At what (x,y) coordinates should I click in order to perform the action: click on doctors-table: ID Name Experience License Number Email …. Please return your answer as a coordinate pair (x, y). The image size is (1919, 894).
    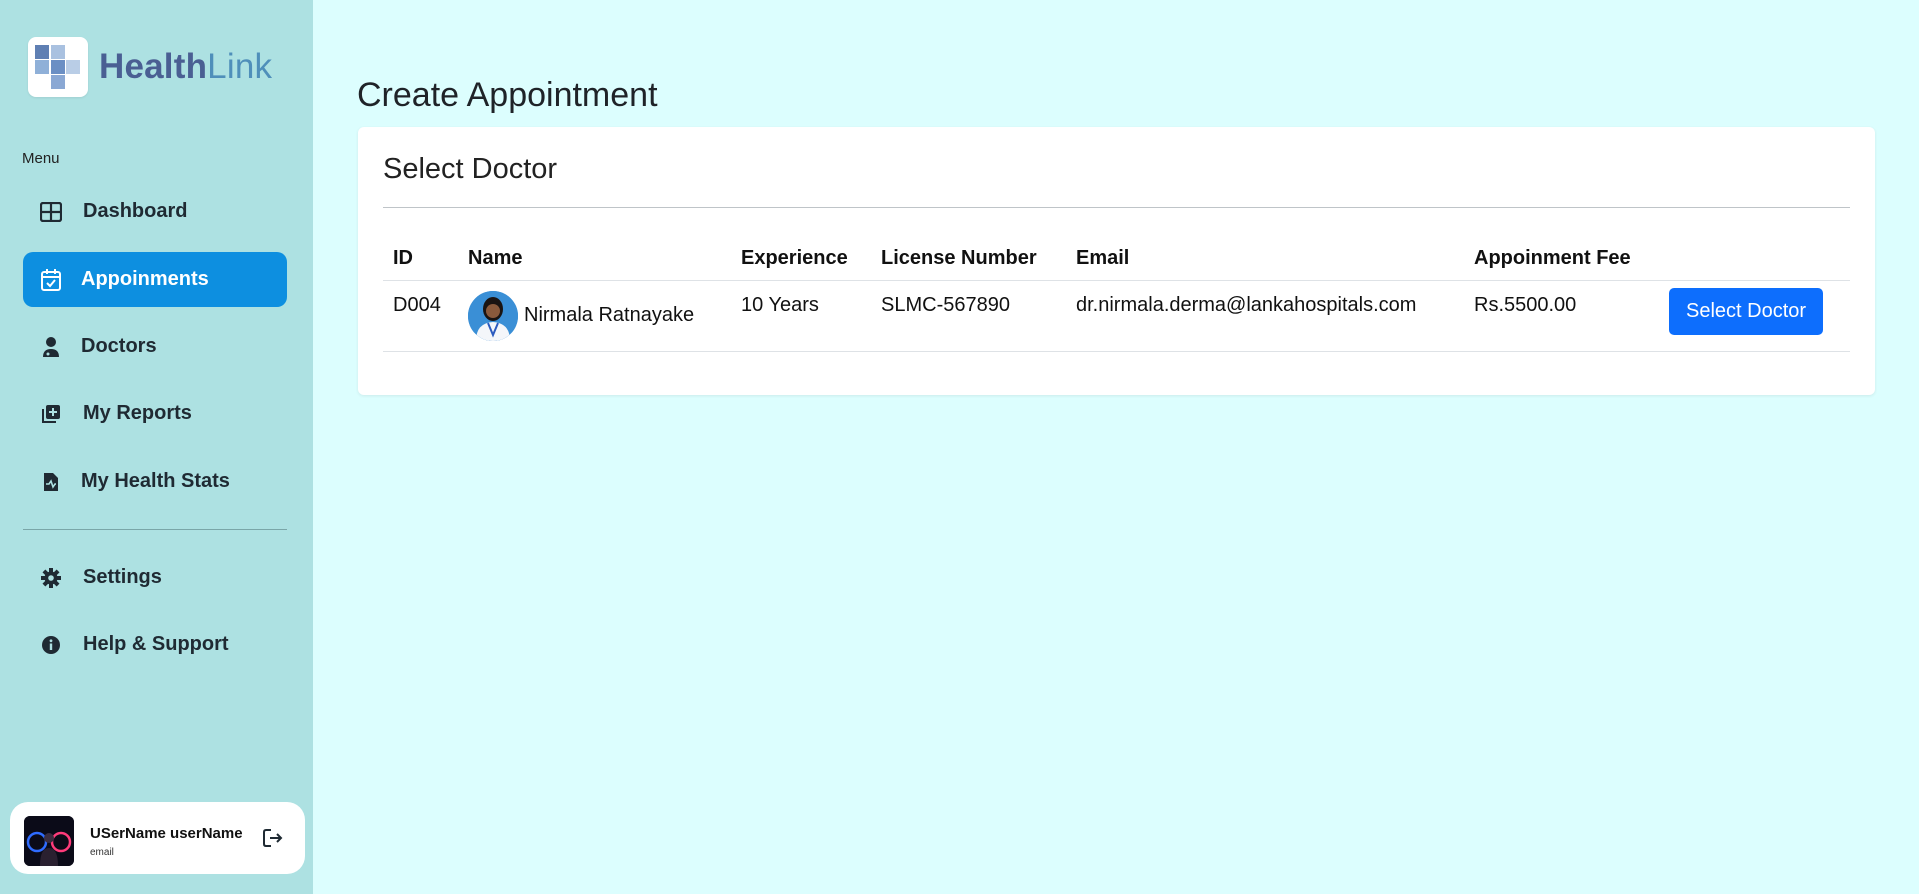
    Looking at the image, I should click on (1116, 294).